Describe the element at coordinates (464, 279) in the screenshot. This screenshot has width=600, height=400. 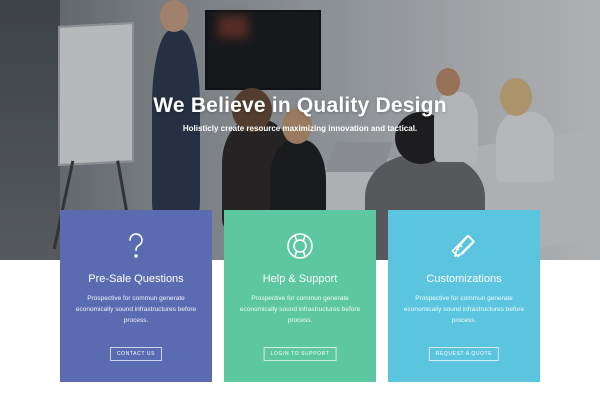
I see `card-title: Customizations` at that location.